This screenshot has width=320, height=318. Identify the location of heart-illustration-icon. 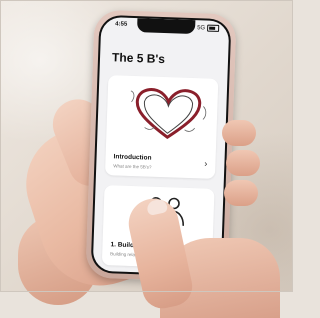
(168, 114).